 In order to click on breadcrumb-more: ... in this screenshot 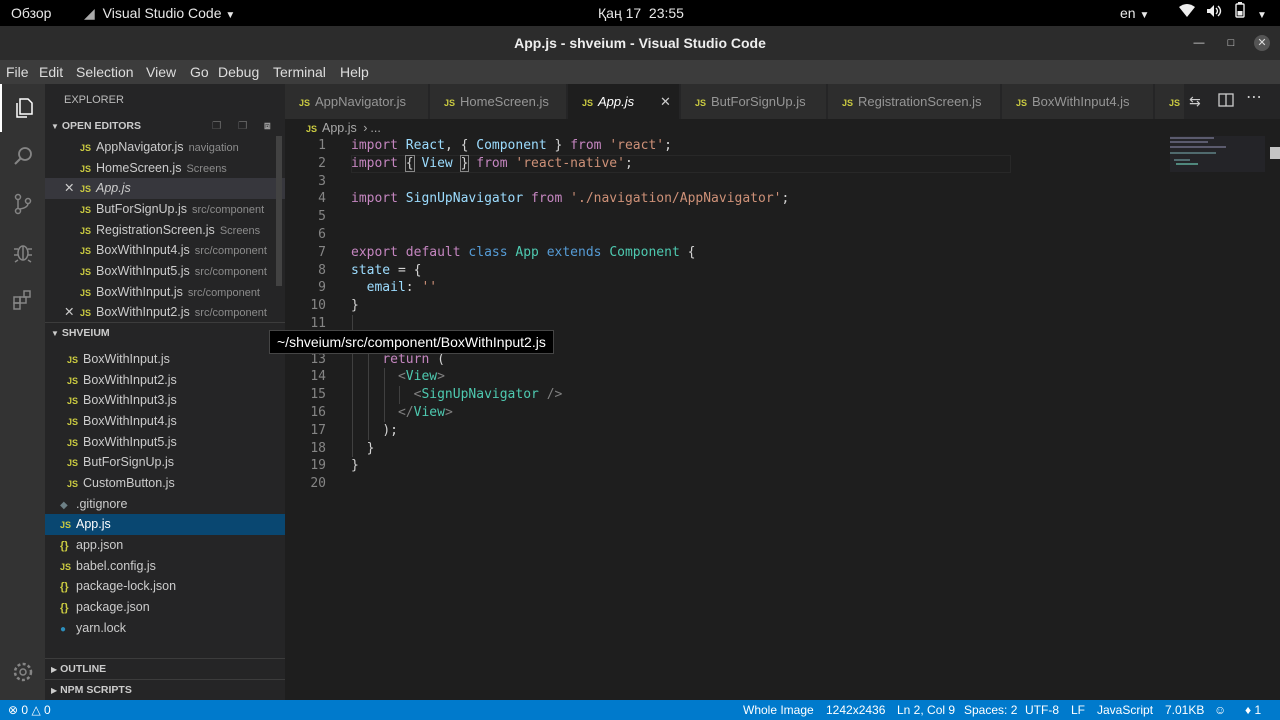, I will do `click(375, 128)`.